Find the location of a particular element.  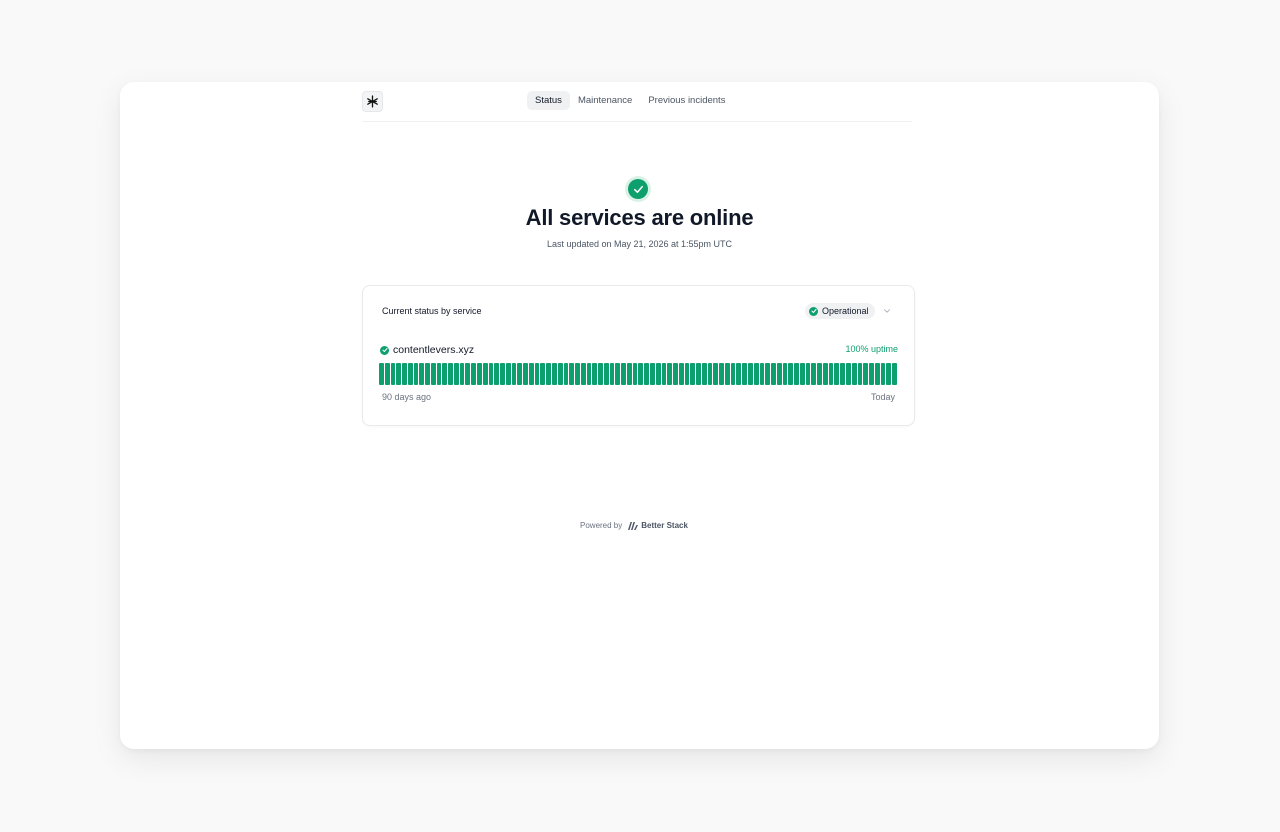

status-badge: Operational is located at coordinates (840, 311).